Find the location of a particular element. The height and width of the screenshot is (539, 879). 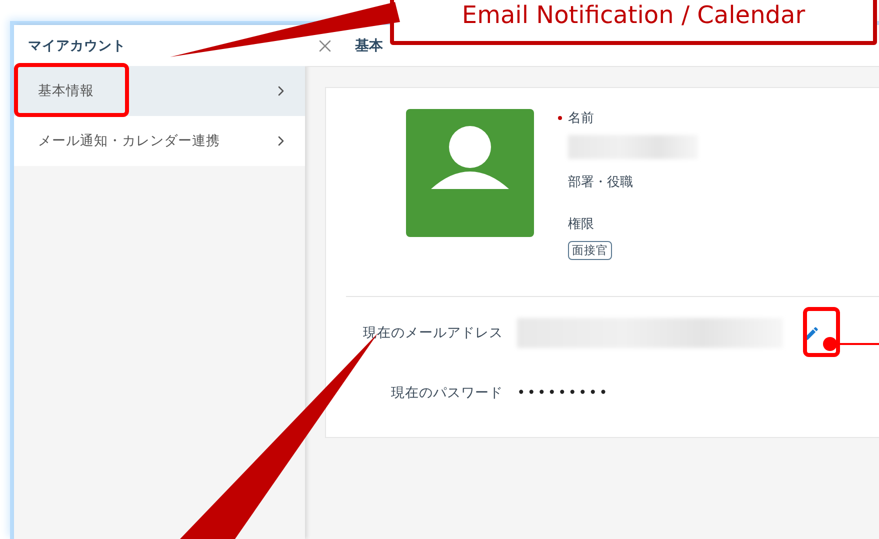

panel-title: 基本 is located at coordinates (369, 45).